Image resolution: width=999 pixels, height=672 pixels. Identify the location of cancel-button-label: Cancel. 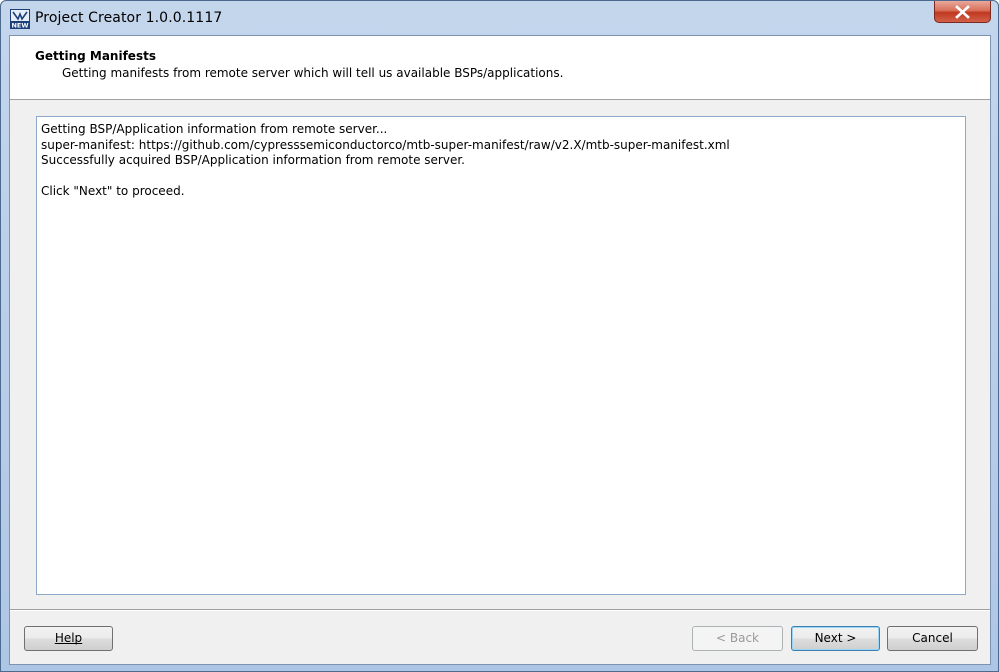
(932, 638).